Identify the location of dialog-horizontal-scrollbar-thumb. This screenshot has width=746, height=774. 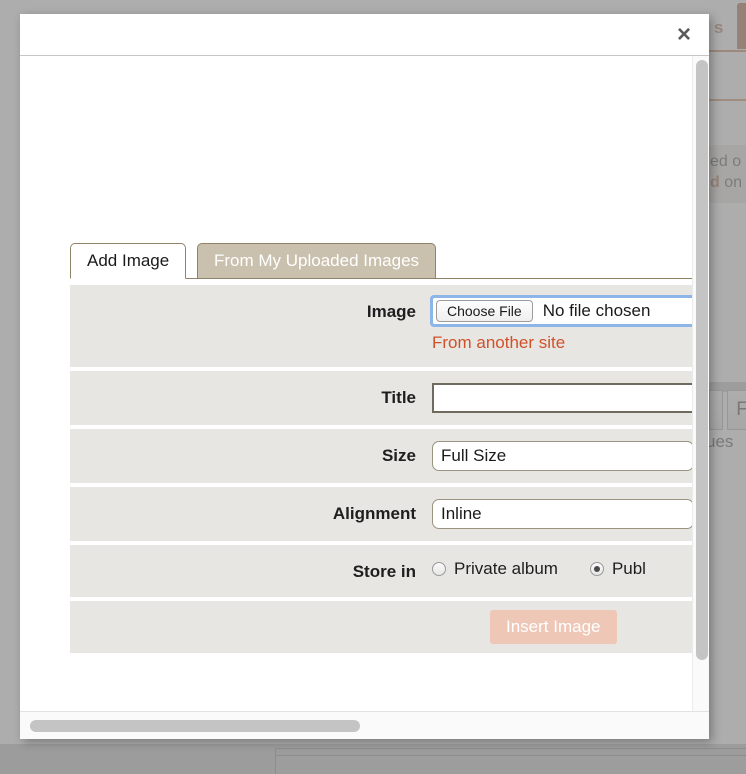
(195, 726).